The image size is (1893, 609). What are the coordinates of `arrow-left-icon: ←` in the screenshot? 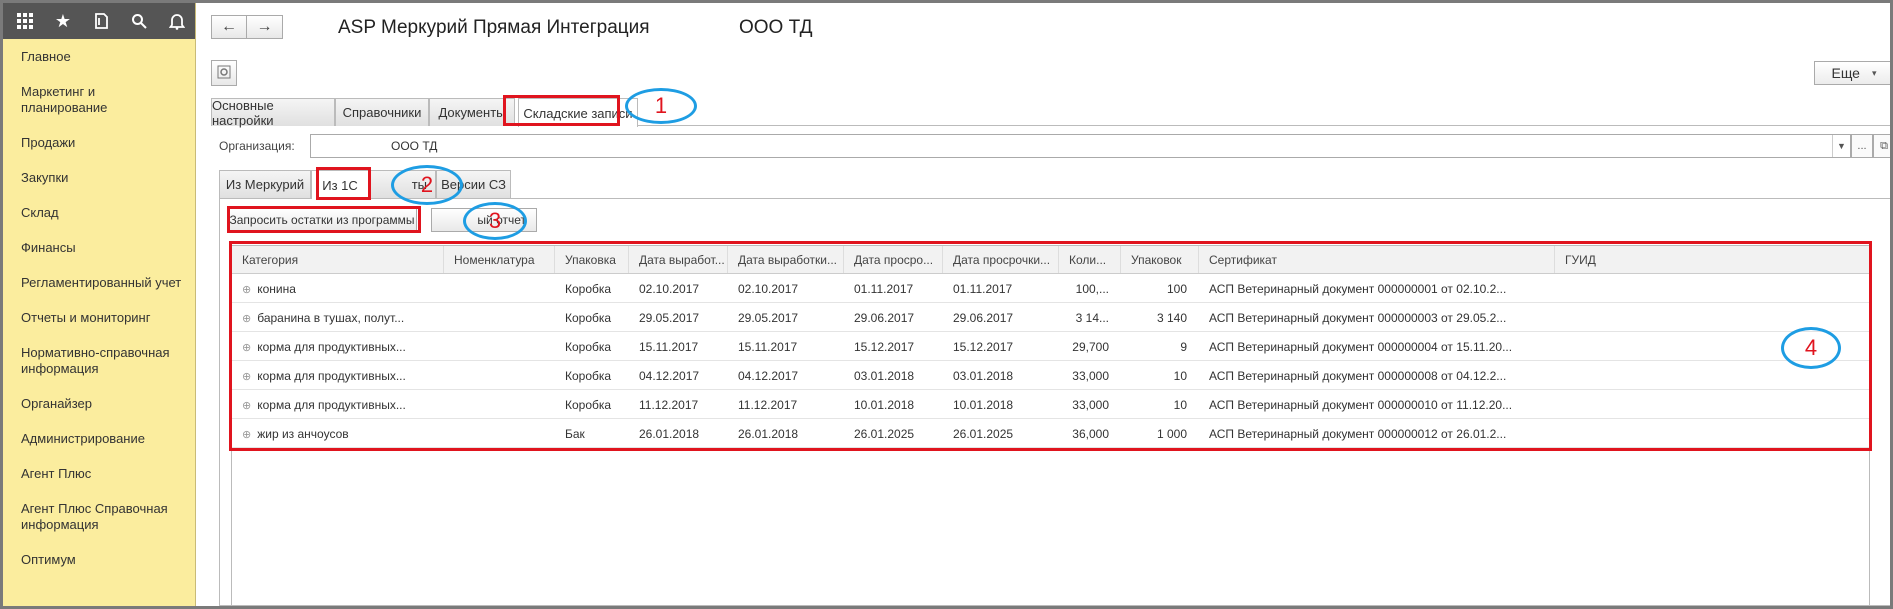 It's located at (229, 26).